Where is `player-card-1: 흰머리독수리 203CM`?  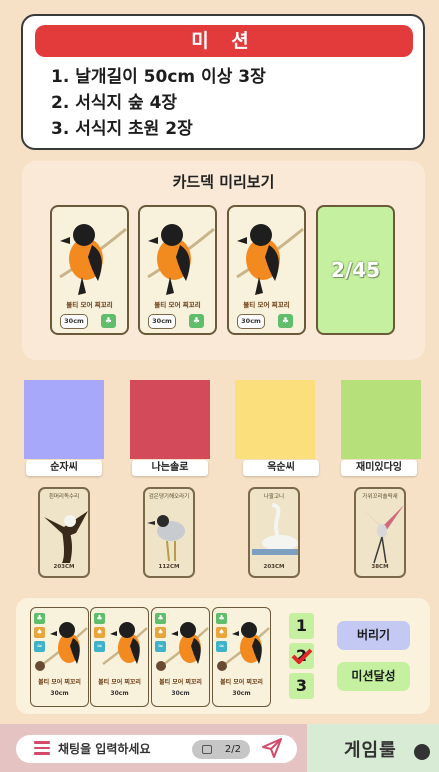
player-card-1: 흰머리독수리 203CM is located at coordinates (64, 532).